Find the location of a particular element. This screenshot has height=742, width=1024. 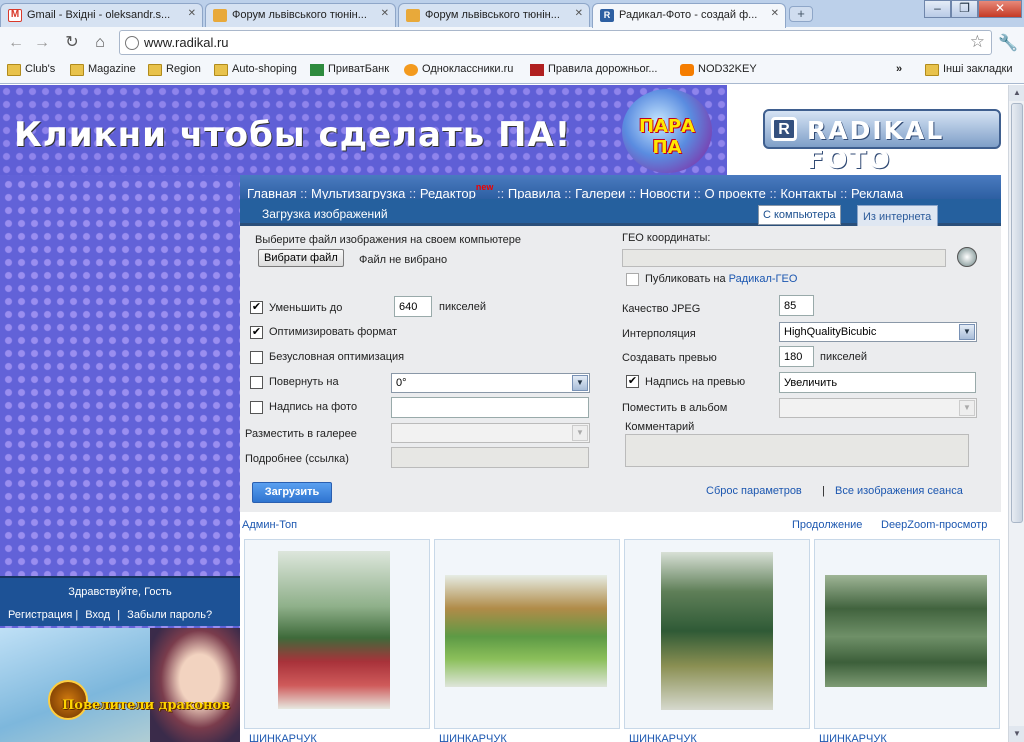

scroll-down-icon: ▼ is located at coordinates (1016, 734).